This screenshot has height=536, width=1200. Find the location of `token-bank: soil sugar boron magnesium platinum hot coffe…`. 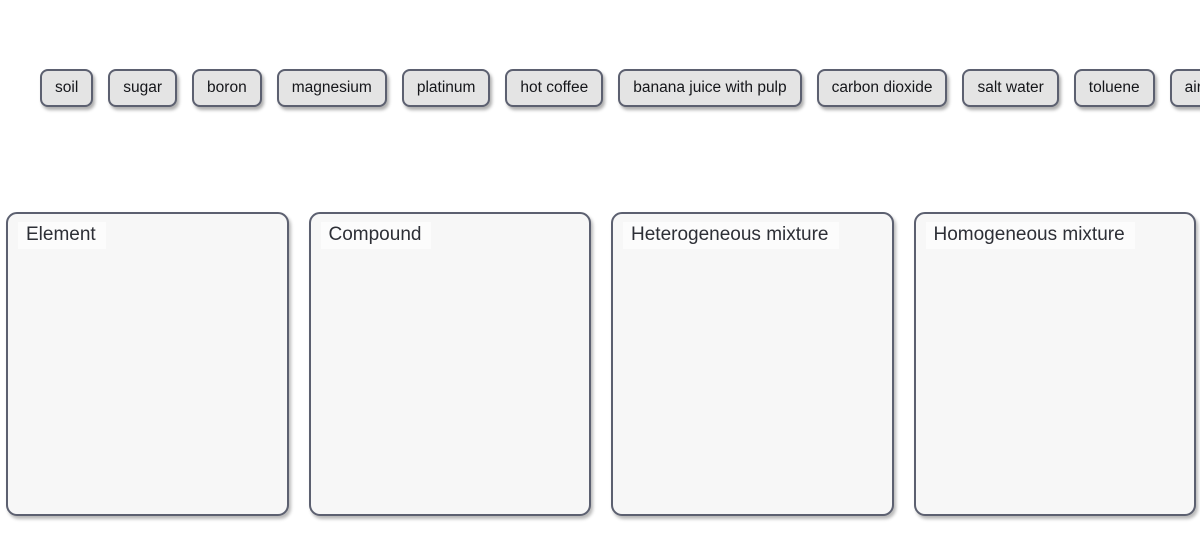

token-bank: soil sugar boron magnesium platinum hot coffe… is located at coordinates (620, 88).